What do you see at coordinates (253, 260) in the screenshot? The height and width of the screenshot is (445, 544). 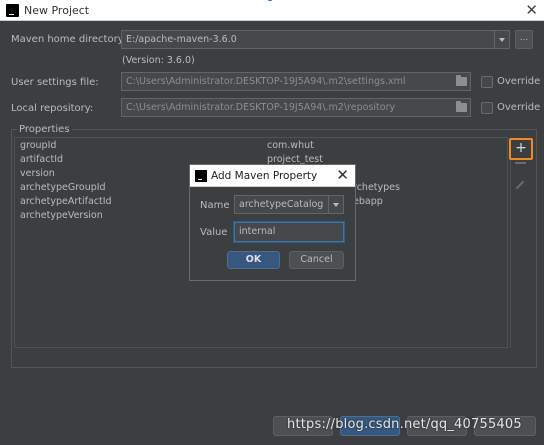 I see `ok-button: OK` at bounding box center [253, 260].